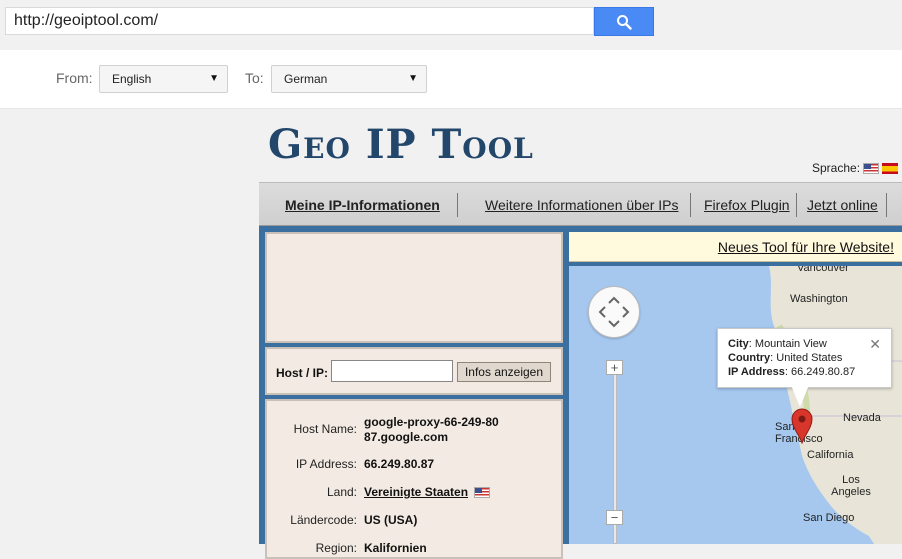  What do you see at coordinates (823, 372) in the screenshot?
I see `popup-ip: 66.249.80.87` at bounding box center [823, 372].